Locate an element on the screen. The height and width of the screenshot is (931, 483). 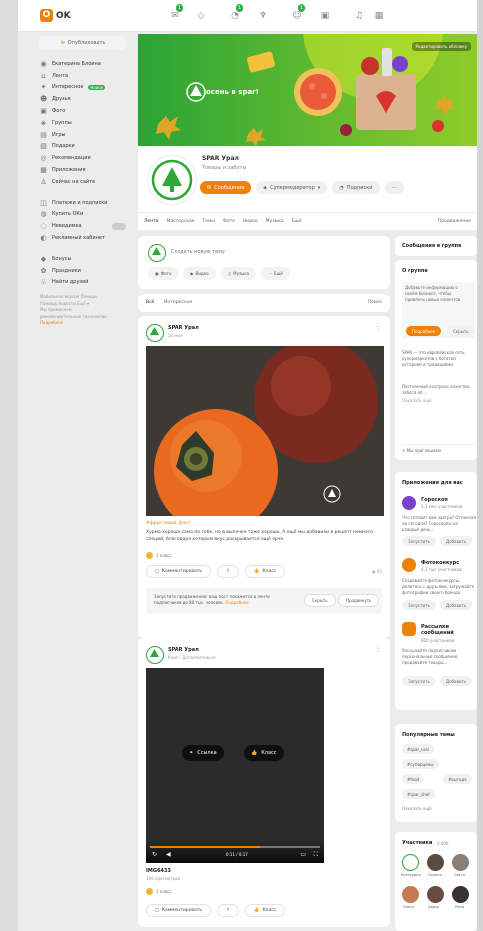
invisible-toggle is located at coordinates (119, 226).